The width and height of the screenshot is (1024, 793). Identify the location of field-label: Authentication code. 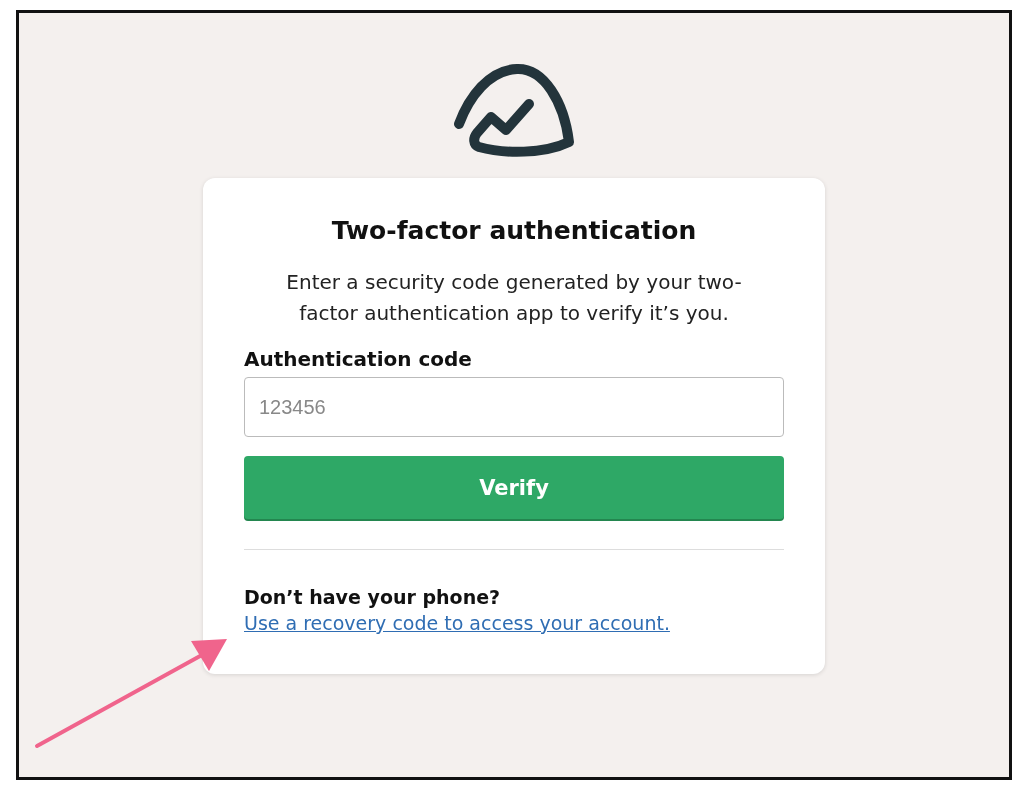
(358, 359).